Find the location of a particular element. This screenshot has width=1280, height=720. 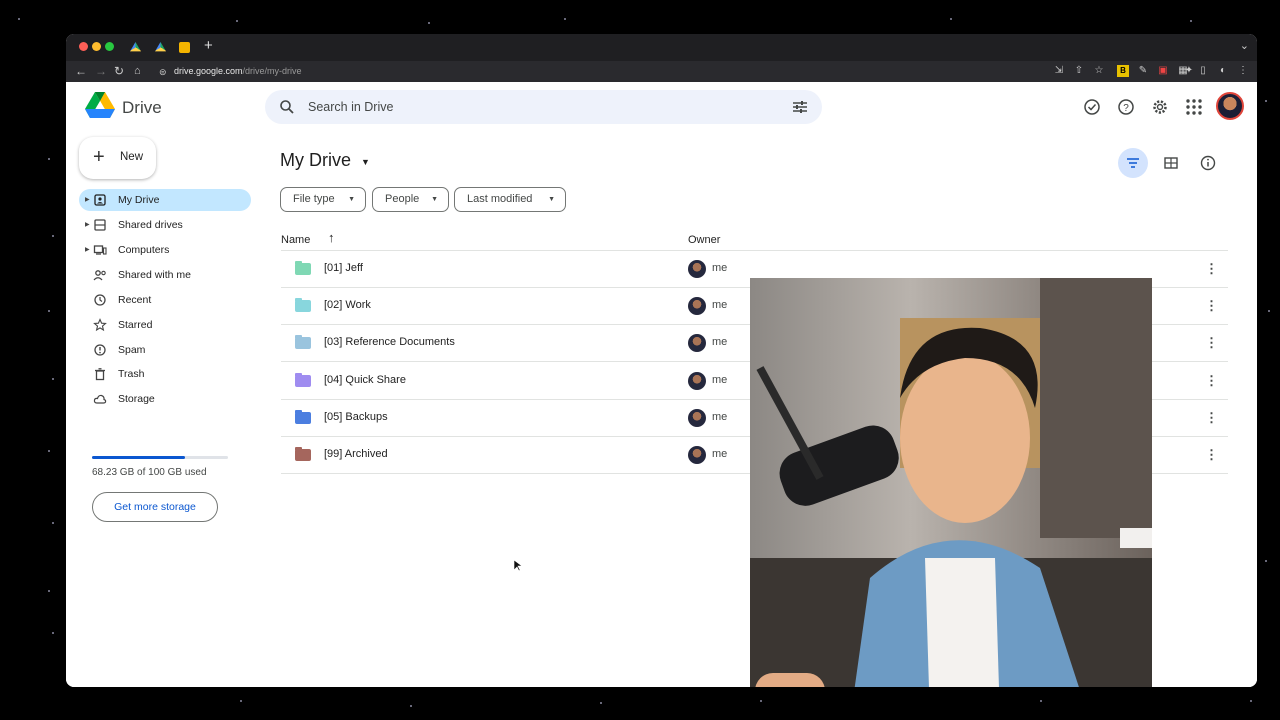

sidebar-item-label: Trash is located at coordinates (131, 374).